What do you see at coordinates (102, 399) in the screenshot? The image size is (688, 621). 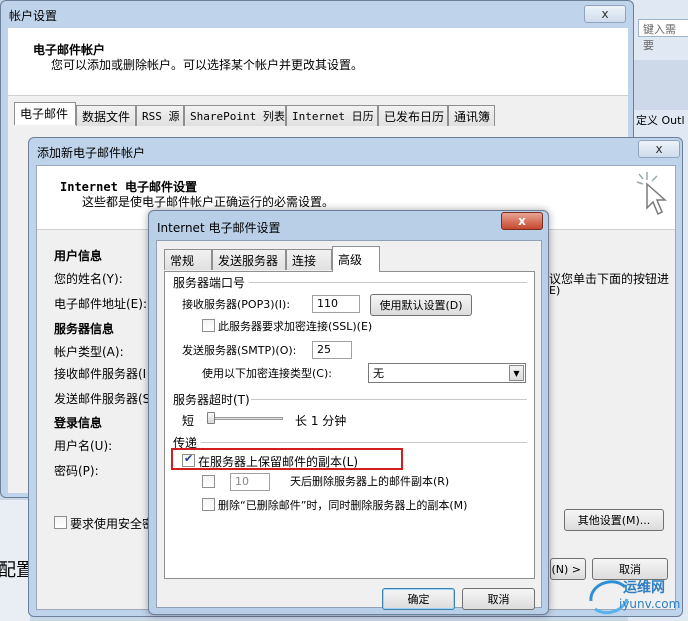 I see `outgoing-server-label: 发送邮件服务器(S` at bounding box center [102, 399].